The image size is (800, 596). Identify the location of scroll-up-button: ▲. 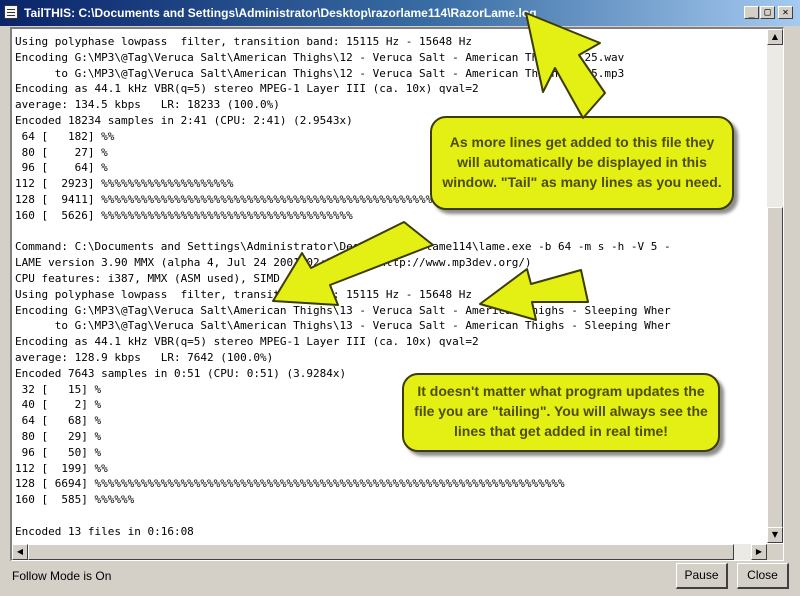
(775, 37).